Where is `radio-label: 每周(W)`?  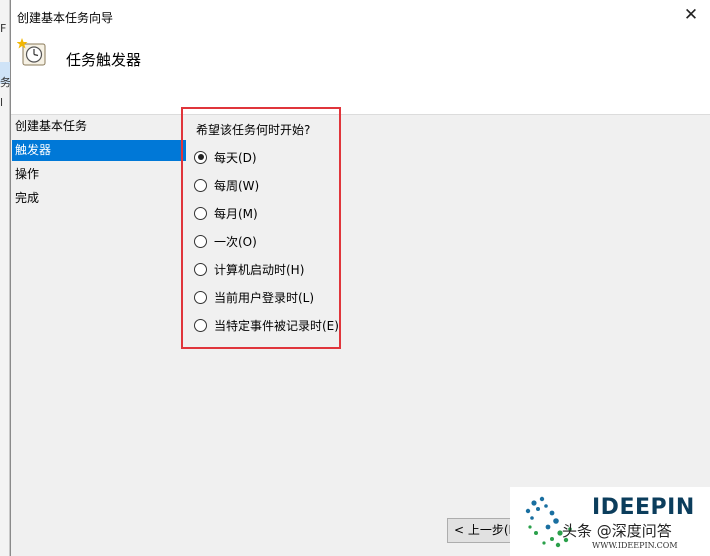 radio-label: 每周(W) is located at coordinates (237, 185).